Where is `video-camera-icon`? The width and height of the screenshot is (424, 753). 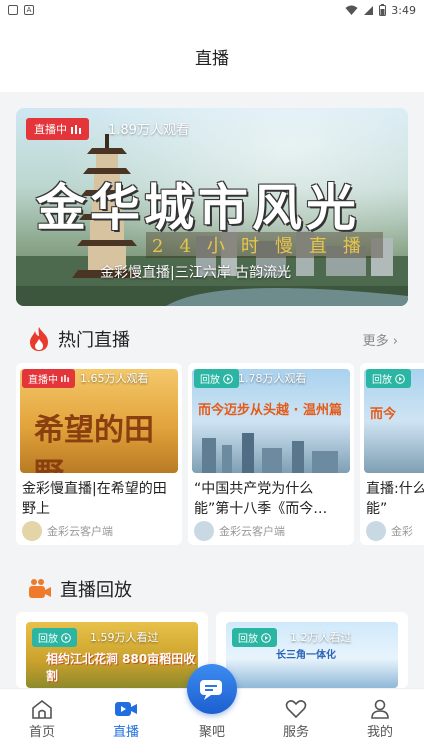
video-camera-icon is located at coordinates (40, 588).